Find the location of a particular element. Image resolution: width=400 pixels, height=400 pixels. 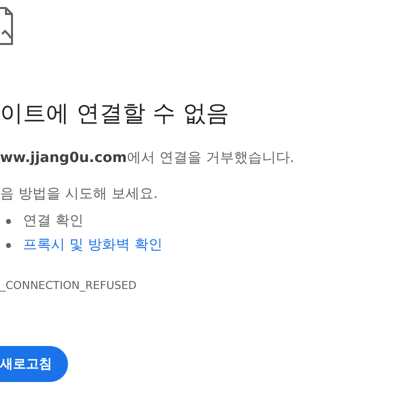

reload-button: 새로고침 is located at coordinates (34, 364).